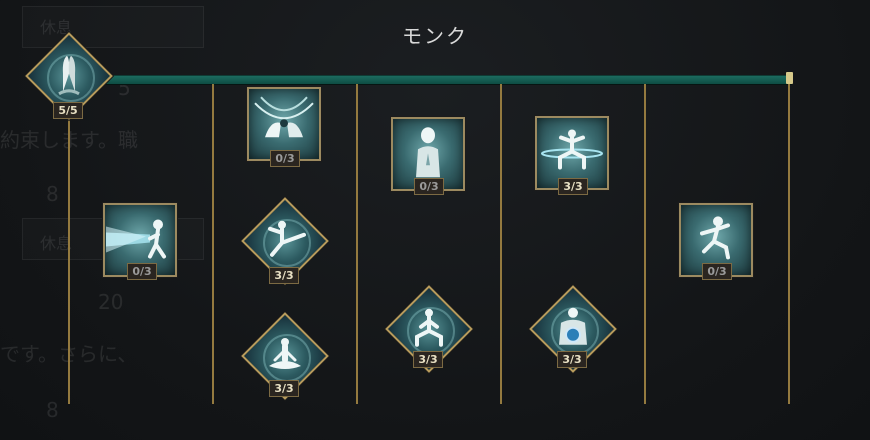 This screenshot has height=440, width=870. What do you see at coordinates (428, 152) in the screenshot?
I see `prayer-monk-icon` at bounding box center [428, 152].